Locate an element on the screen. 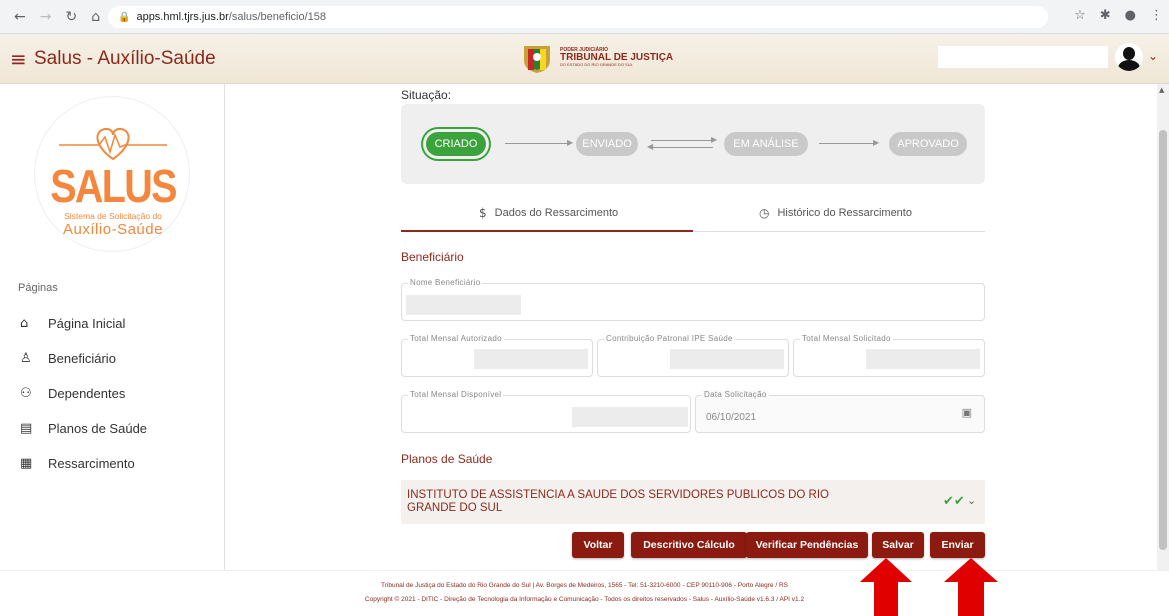 This screenshot has height=616, width=1169. profile-icon: ● is located at coordinates (1130, 15).